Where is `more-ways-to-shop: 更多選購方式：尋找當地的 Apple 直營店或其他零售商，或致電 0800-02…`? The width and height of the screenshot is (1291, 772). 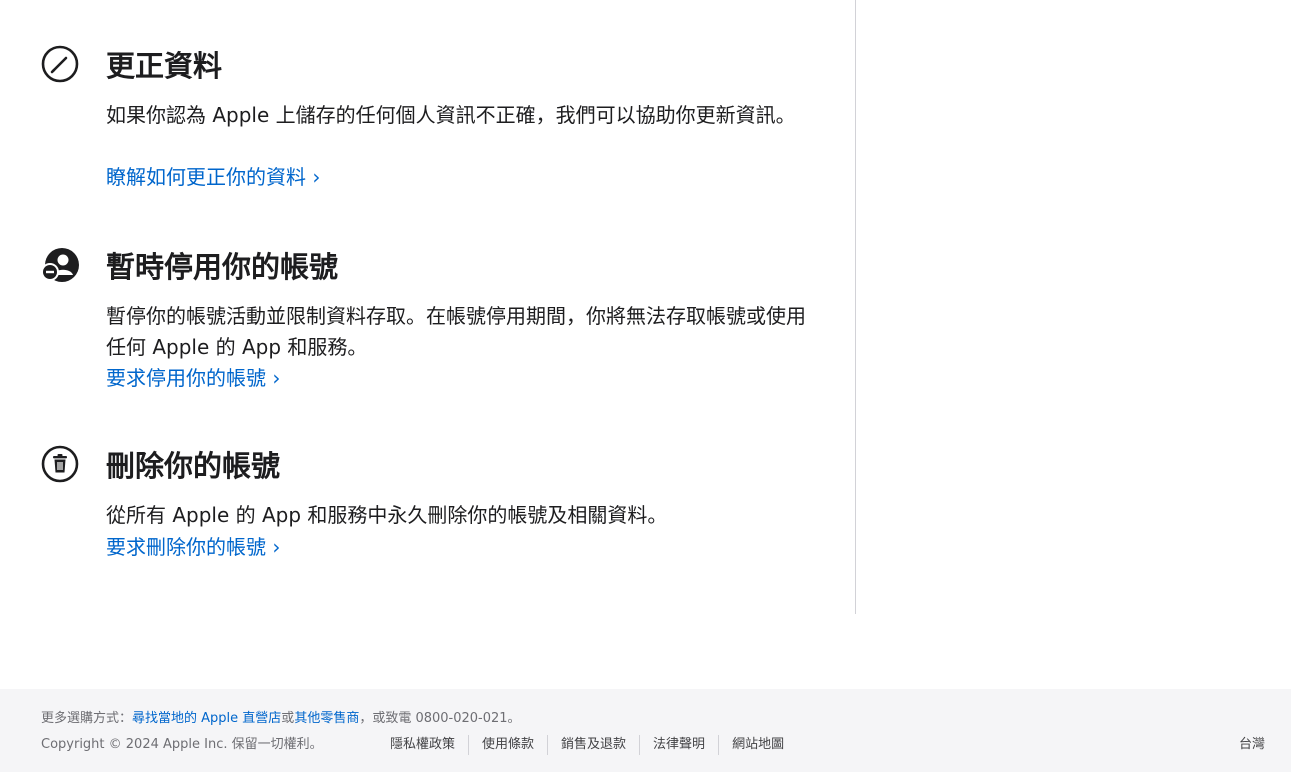
more-ways-to-shop: 更多選購方式：尋找當地的 Apple 直營店或其他零售商，或致電 0800-02… is located at coordinates (281, 719).